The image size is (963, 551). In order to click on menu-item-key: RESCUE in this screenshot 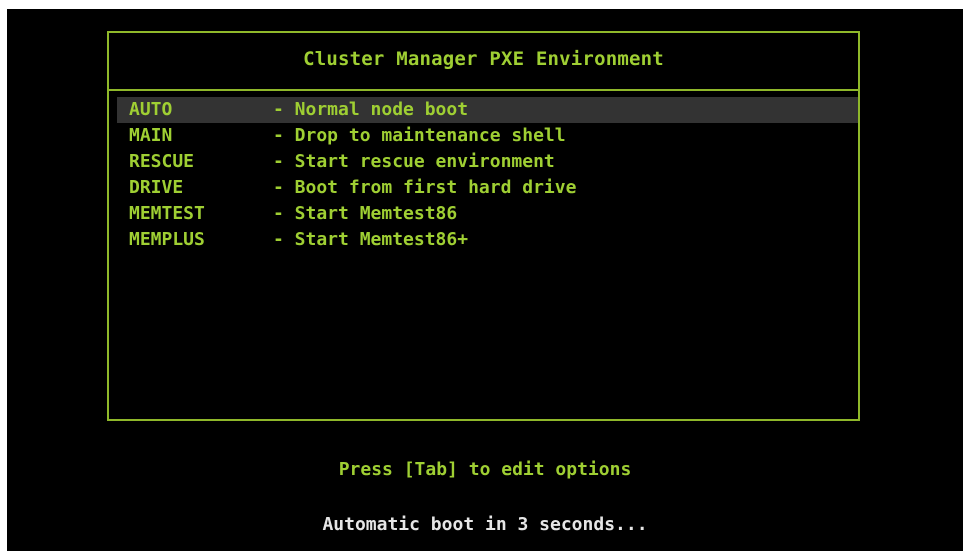, I will do `click(162, 161)`.